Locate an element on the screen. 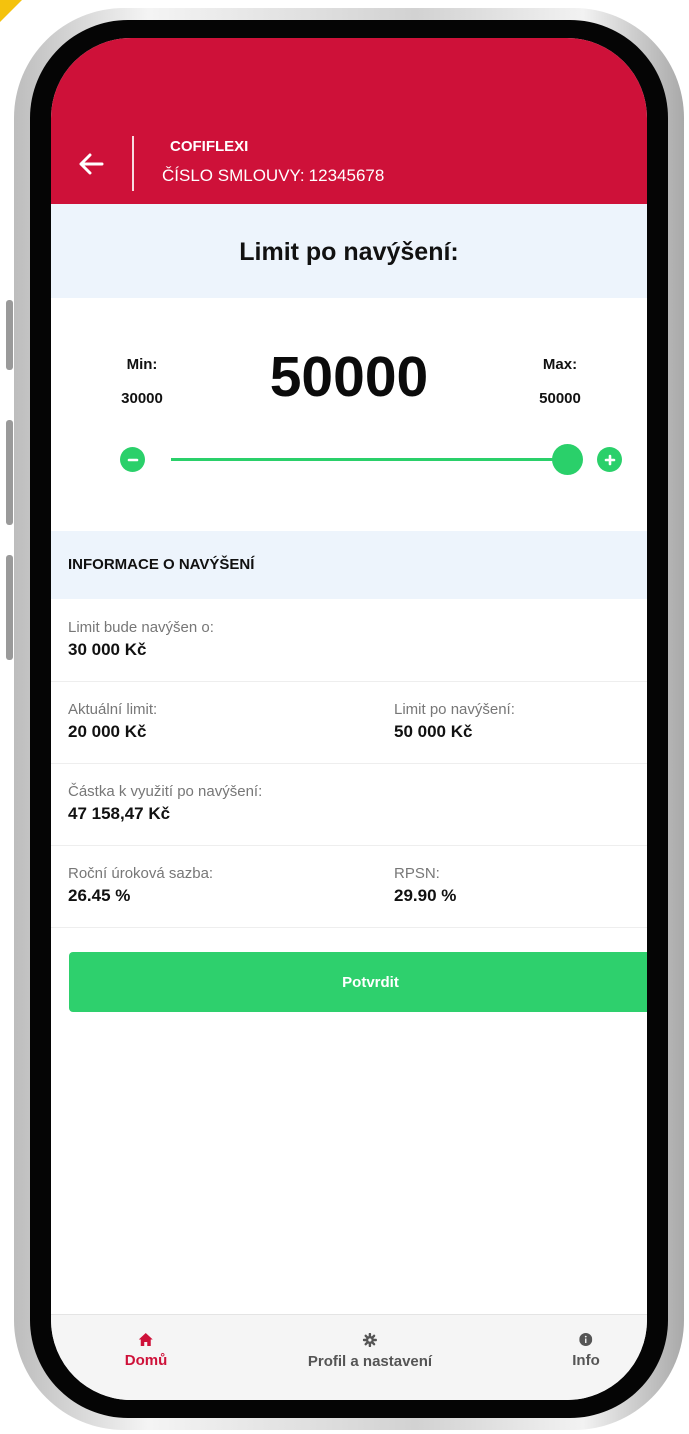 The width and height of the screenshot is (689, 1434). increase-button is located at coordinates (609, 459).